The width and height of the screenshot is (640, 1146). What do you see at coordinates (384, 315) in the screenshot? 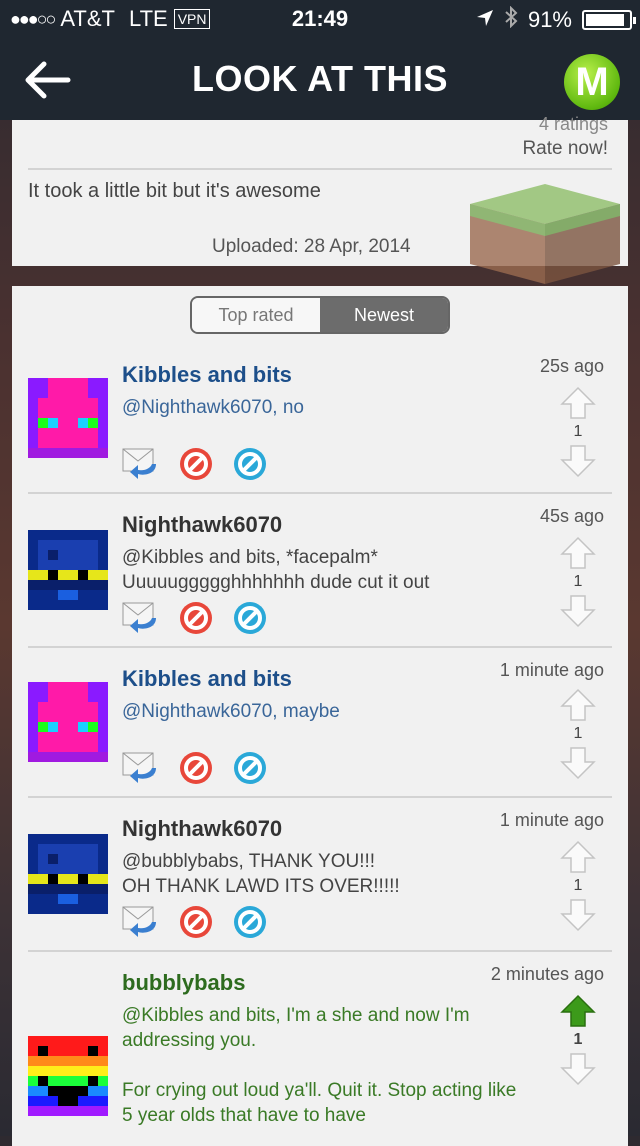
I see `tab-newest: Newest` at bounding box center [384, 315].